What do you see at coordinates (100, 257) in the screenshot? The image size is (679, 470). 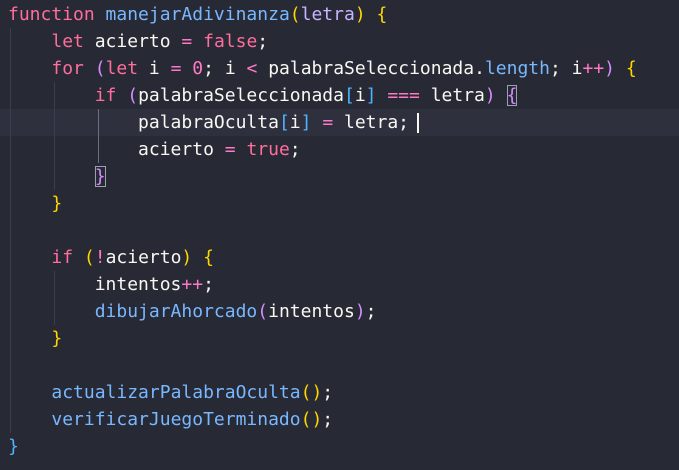 I see `code-token: !` at bounding box center [100, 257].